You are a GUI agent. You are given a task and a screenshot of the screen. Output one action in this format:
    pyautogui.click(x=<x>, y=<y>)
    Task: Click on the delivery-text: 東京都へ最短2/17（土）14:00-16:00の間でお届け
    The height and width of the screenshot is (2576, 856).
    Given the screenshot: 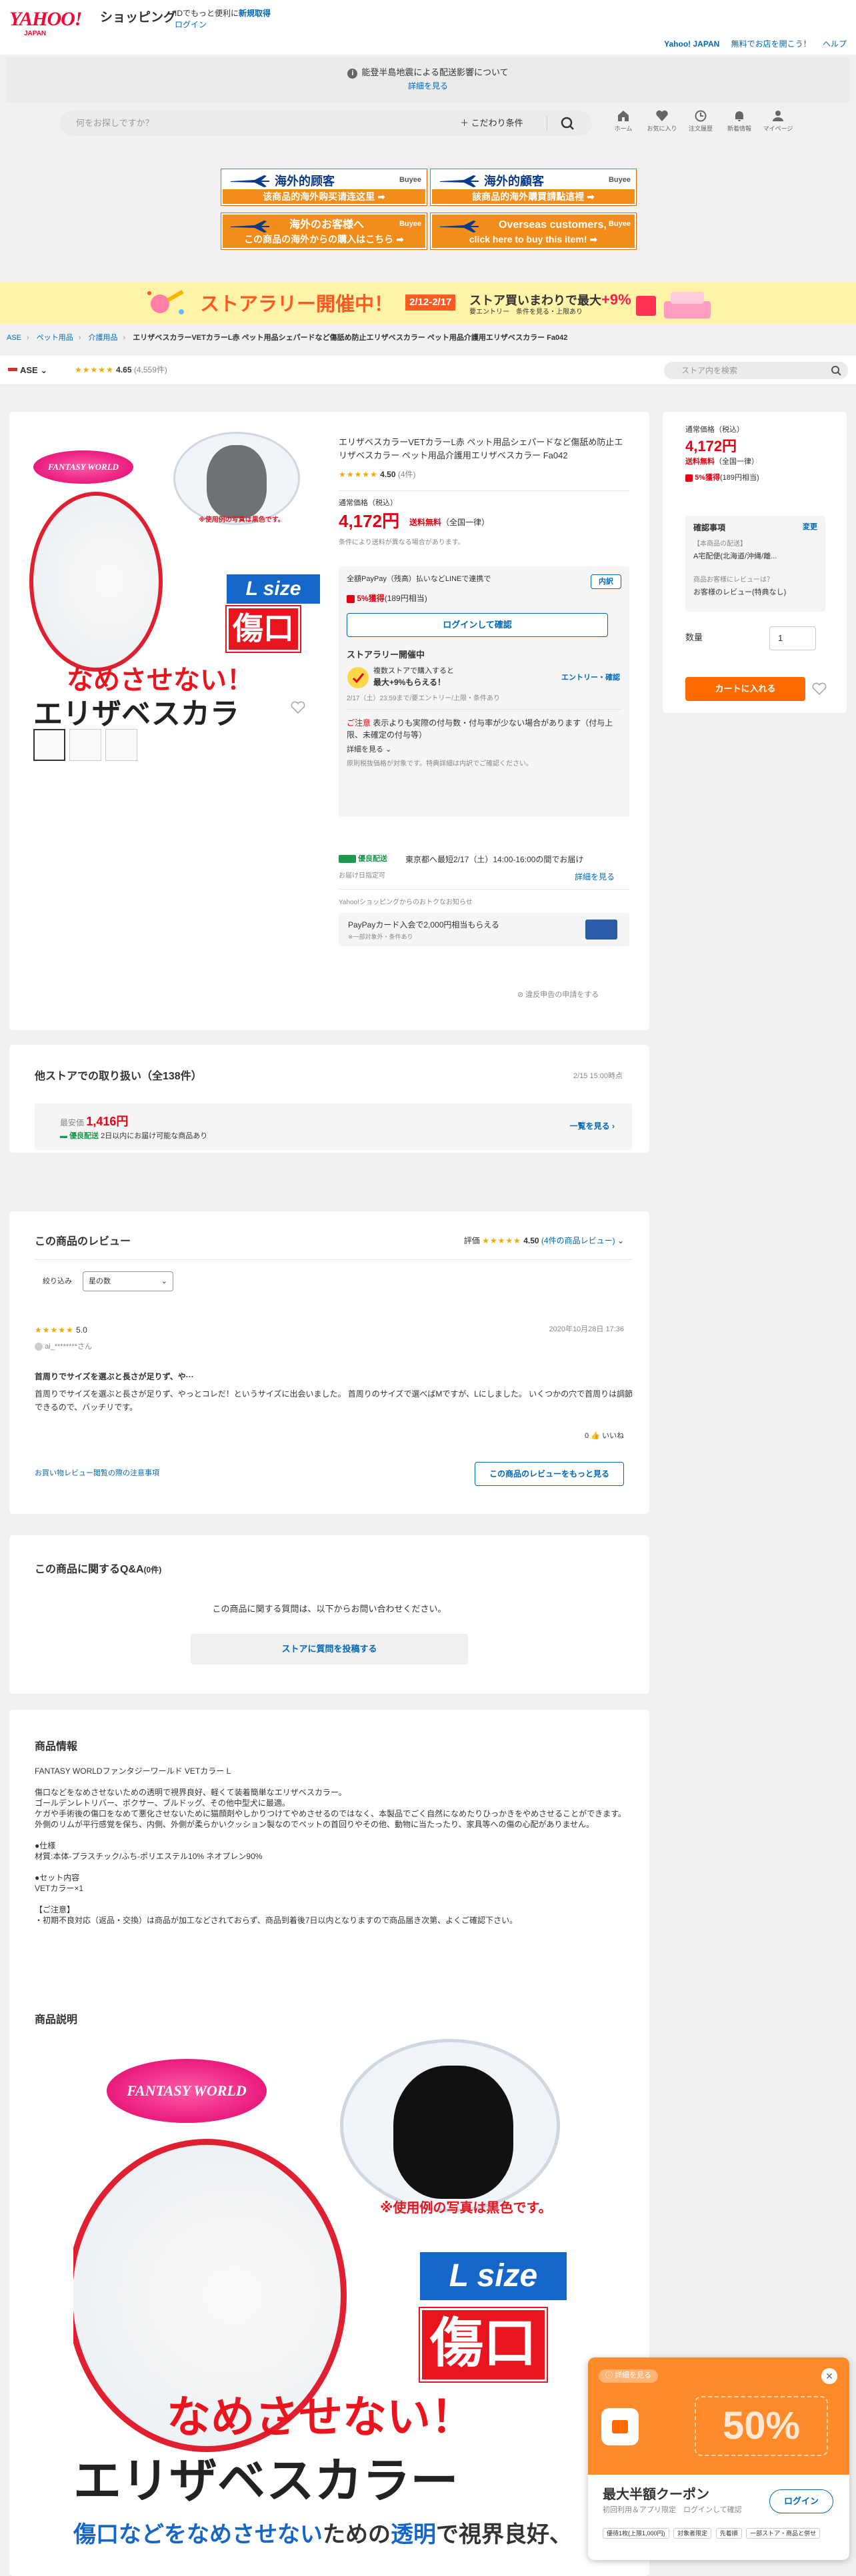 What is the action you would take?
    pyautogui.click(x=494, y=860)
    